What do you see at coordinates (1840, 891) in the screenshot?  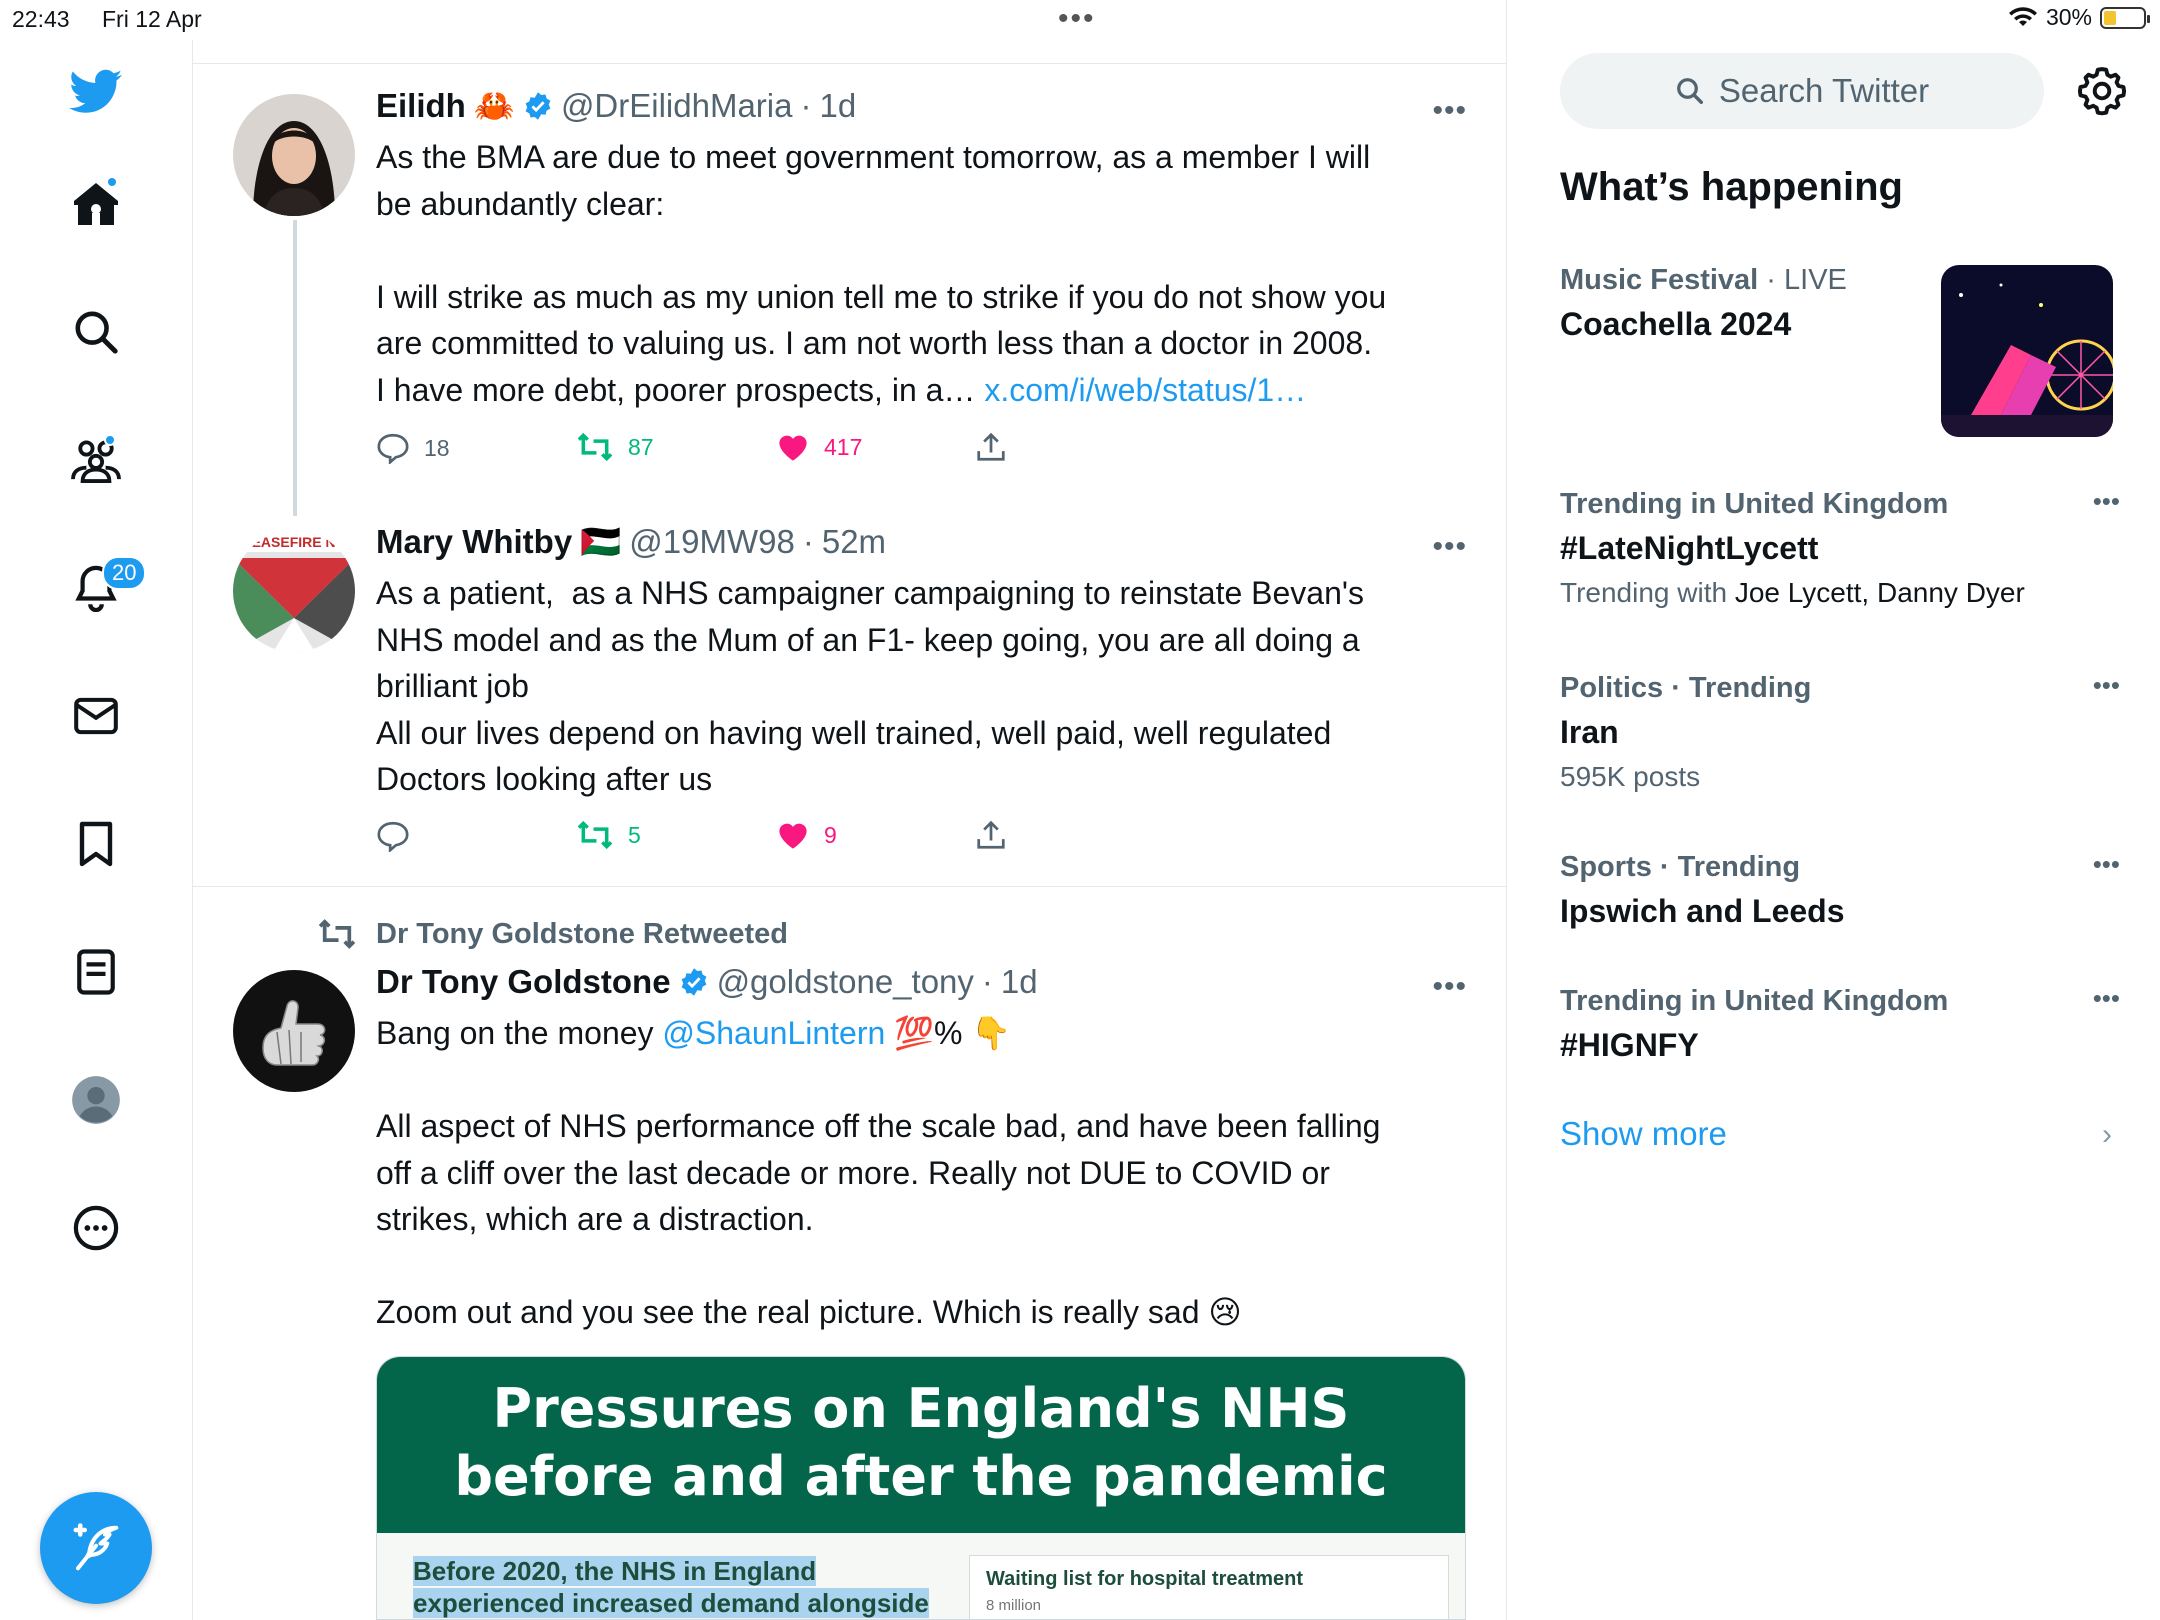 I see `trend-item: Sports · Trending Ipswich and Leeds •••` at bounding box center [1840, 891].